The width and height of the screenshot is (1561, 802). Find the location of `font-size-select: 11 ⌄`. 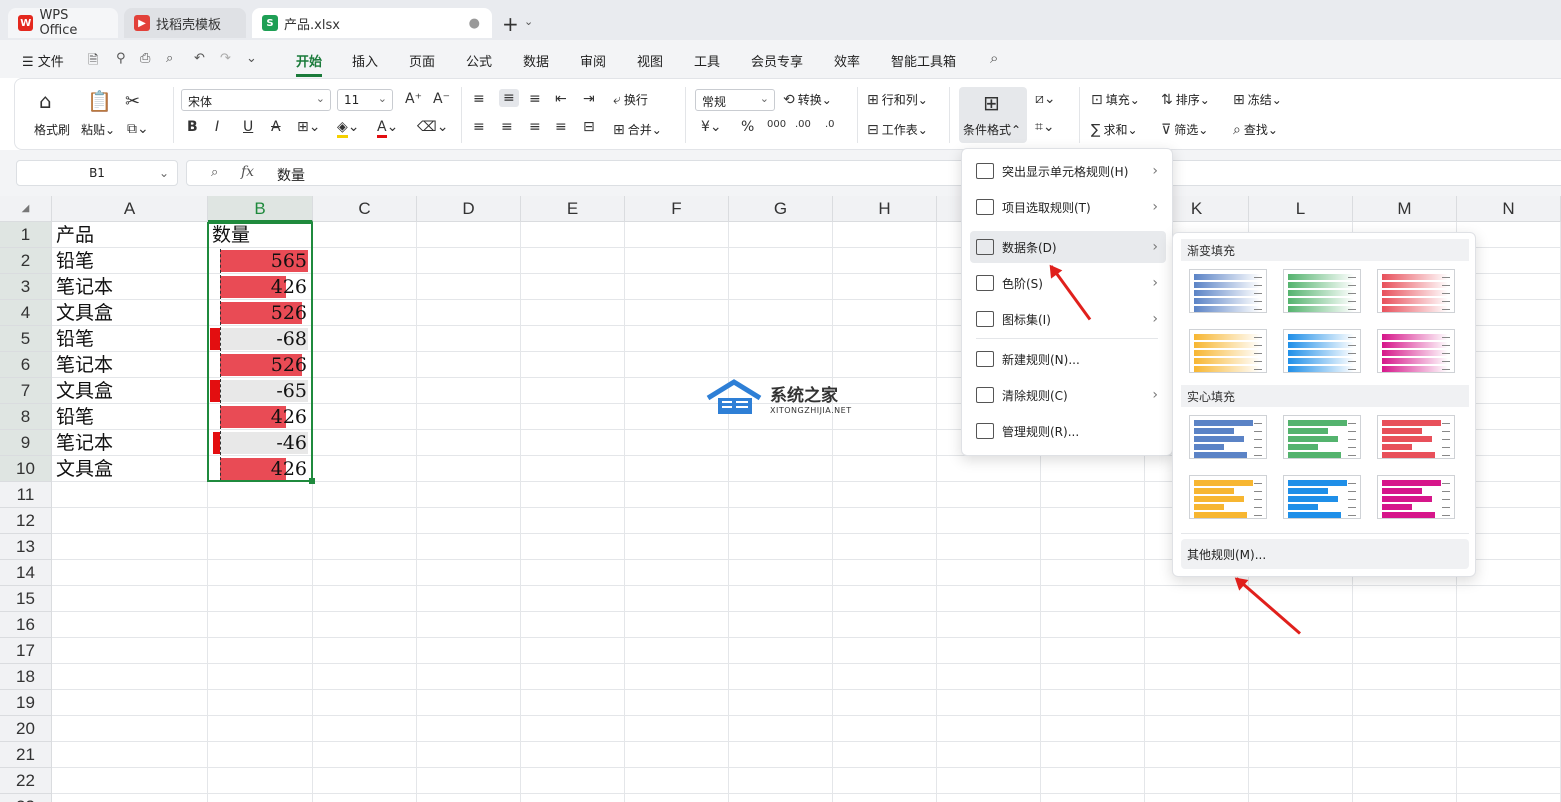

font-size-select: 11 ⌄ is located at coordinates (365, 100).